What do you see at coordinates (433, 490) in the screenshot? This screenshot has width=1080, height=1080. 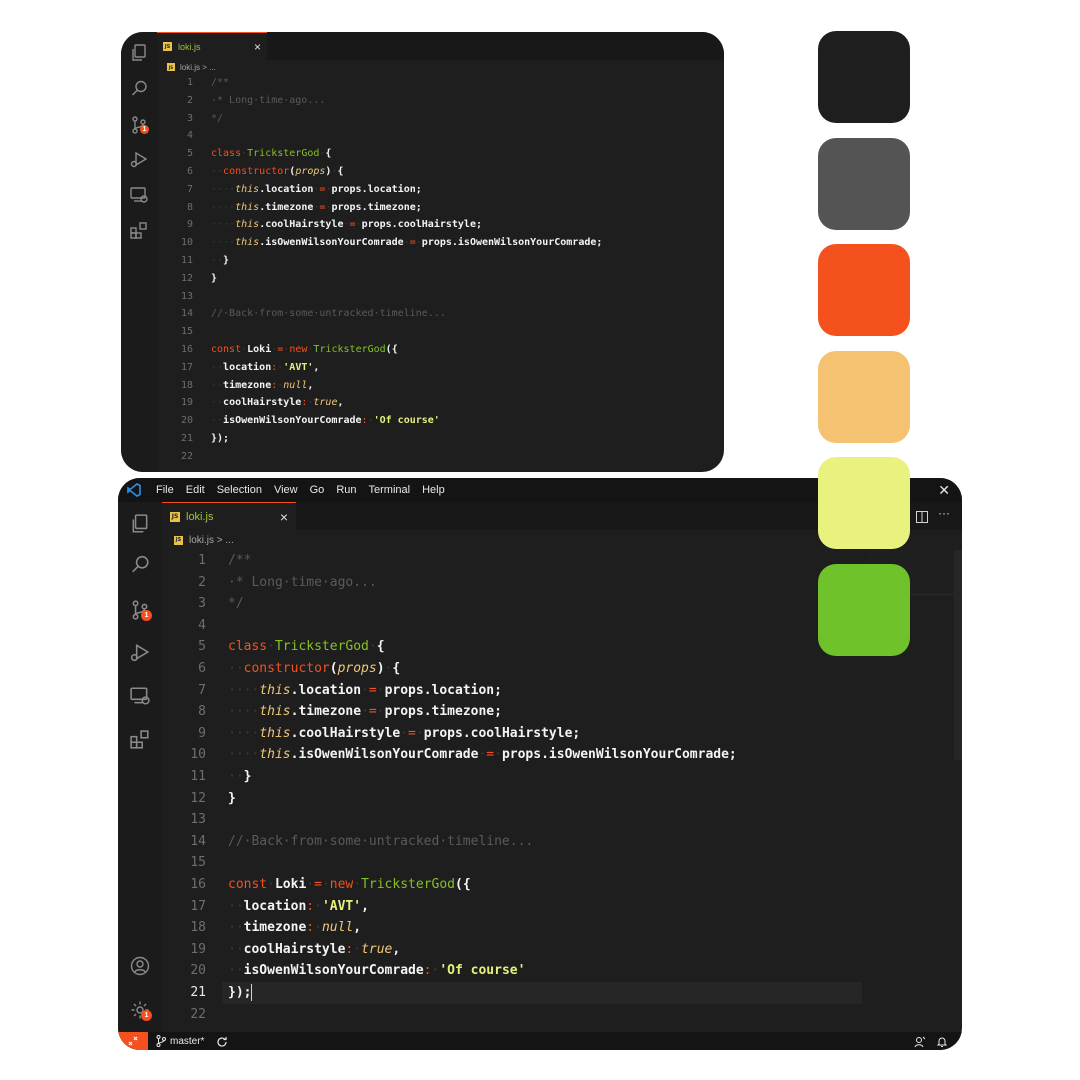 I see `menu-help: Help` at bounding box center [433, 490].